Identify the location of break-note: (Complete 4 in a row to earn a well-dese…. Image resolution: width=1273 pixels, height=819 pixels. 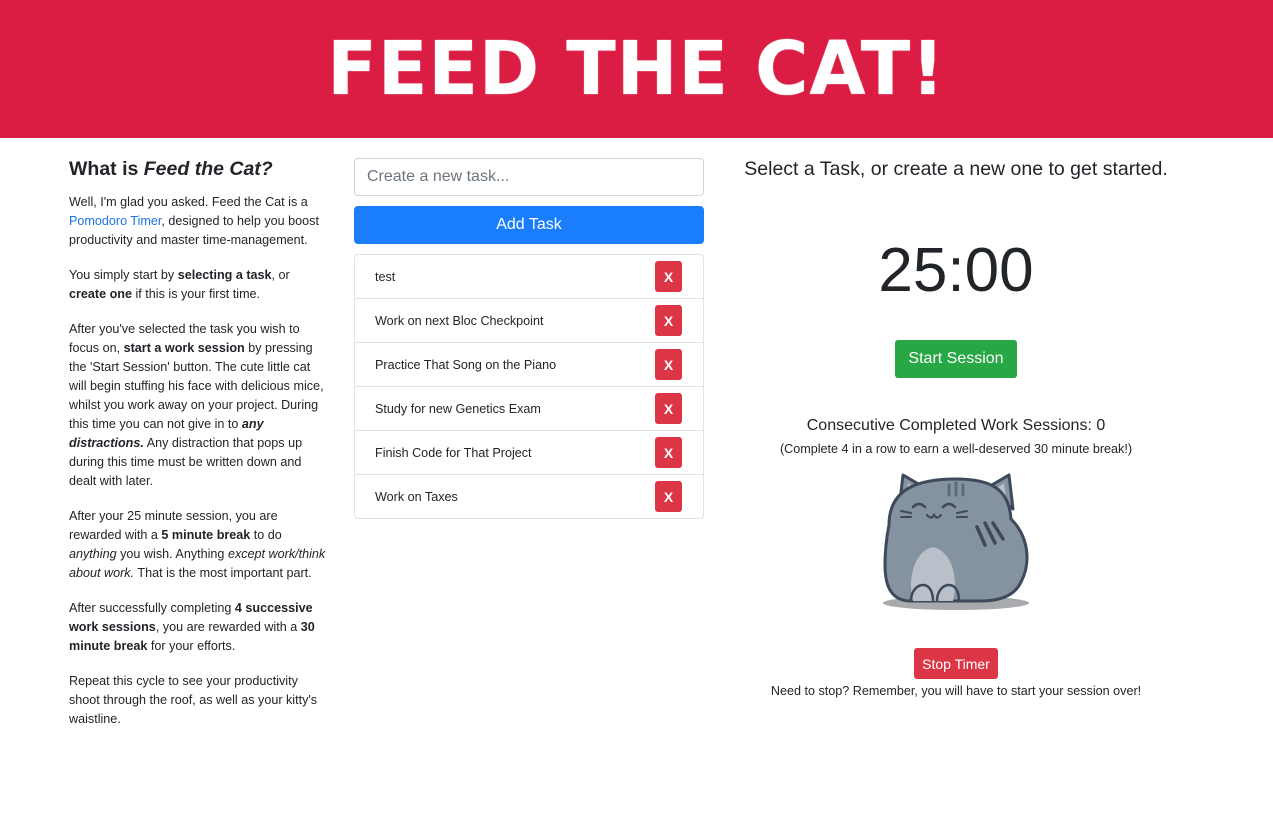
(956, 449).